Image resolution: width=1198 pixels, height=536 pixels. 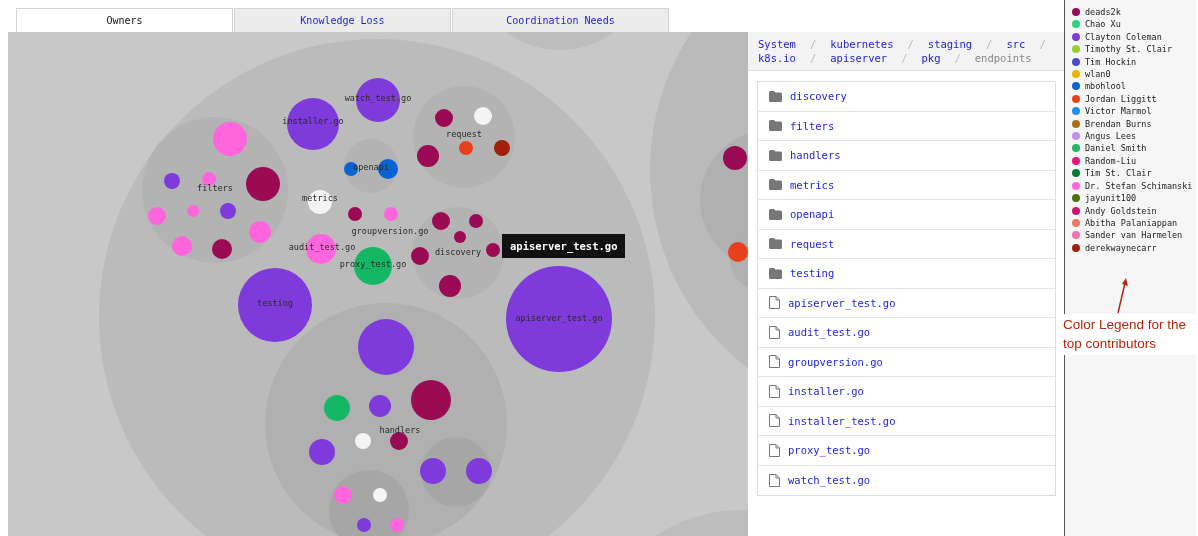 I want to click on legend-label: mbohlool, so click(x=1105, y=86).